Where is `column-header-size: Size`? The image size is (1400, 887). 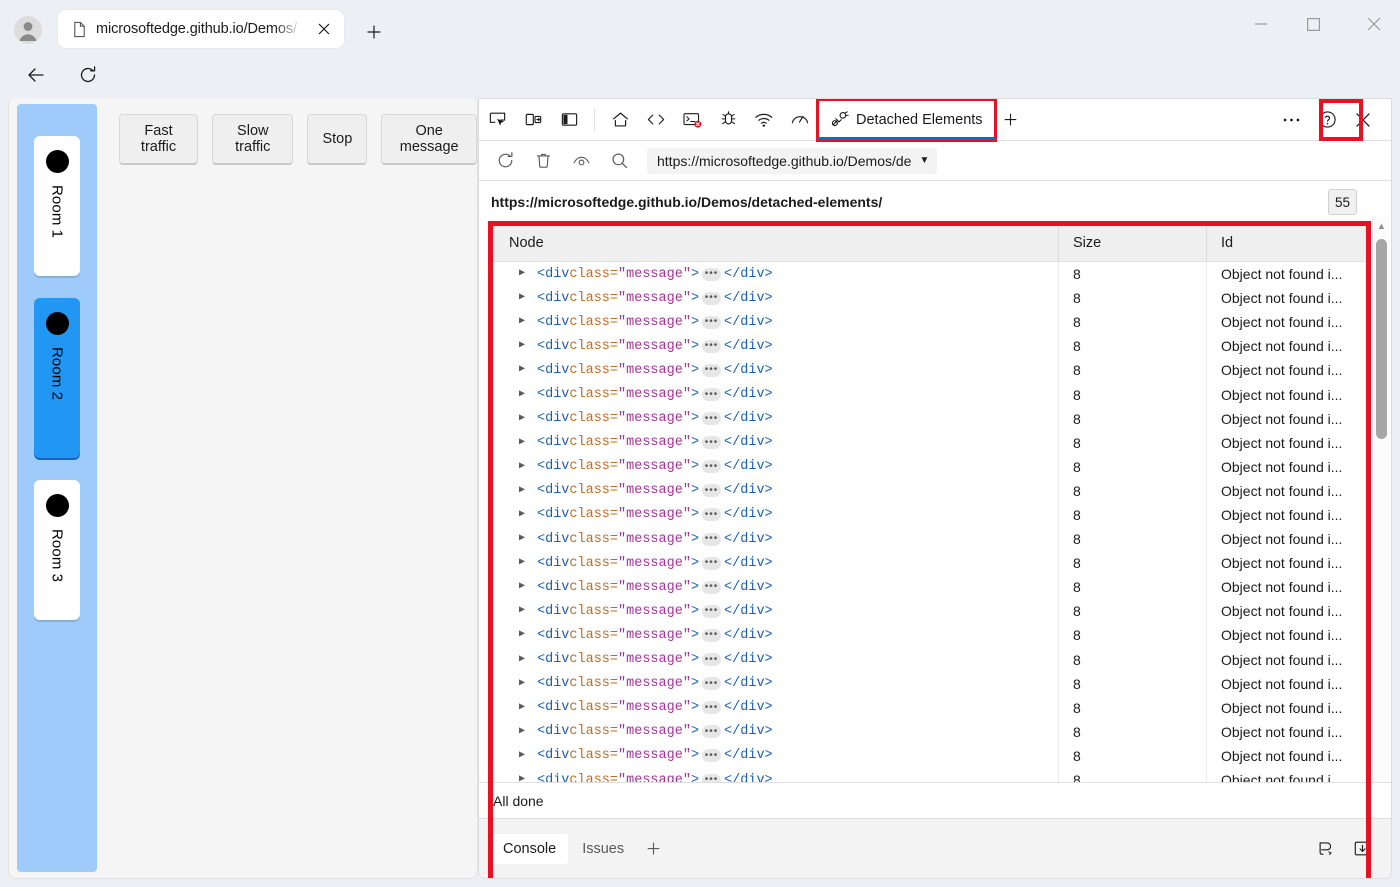
column-header-size: Size is located at coordinates (1133, 242).